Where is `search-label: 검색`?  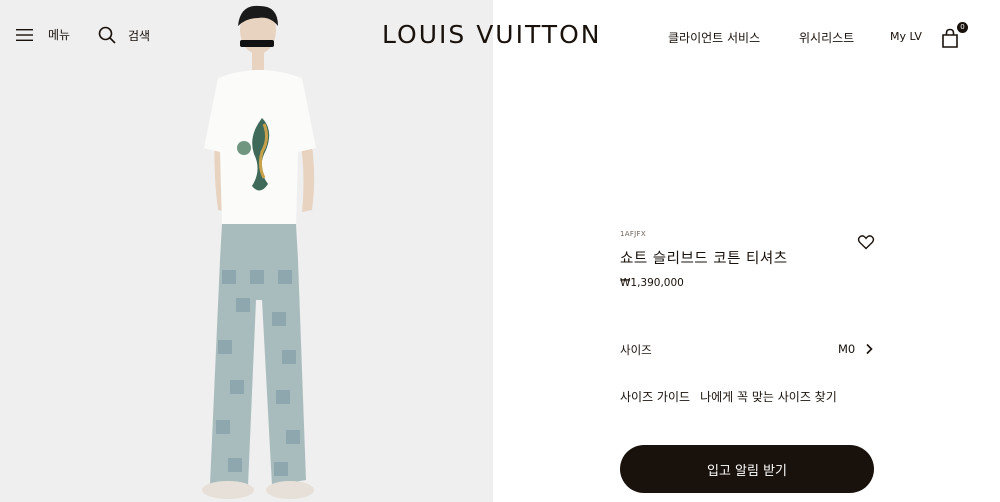 search-label: 검색 is located at coordinates (139, 35).